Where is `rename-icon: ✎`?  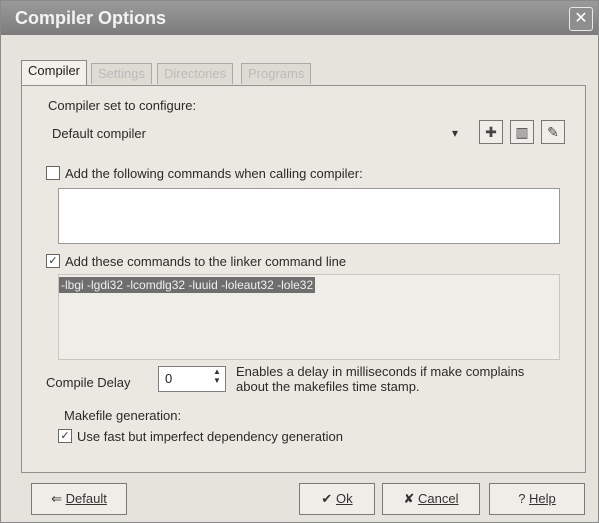
rename-icon: ✎ is located at coordinates (553, 132).